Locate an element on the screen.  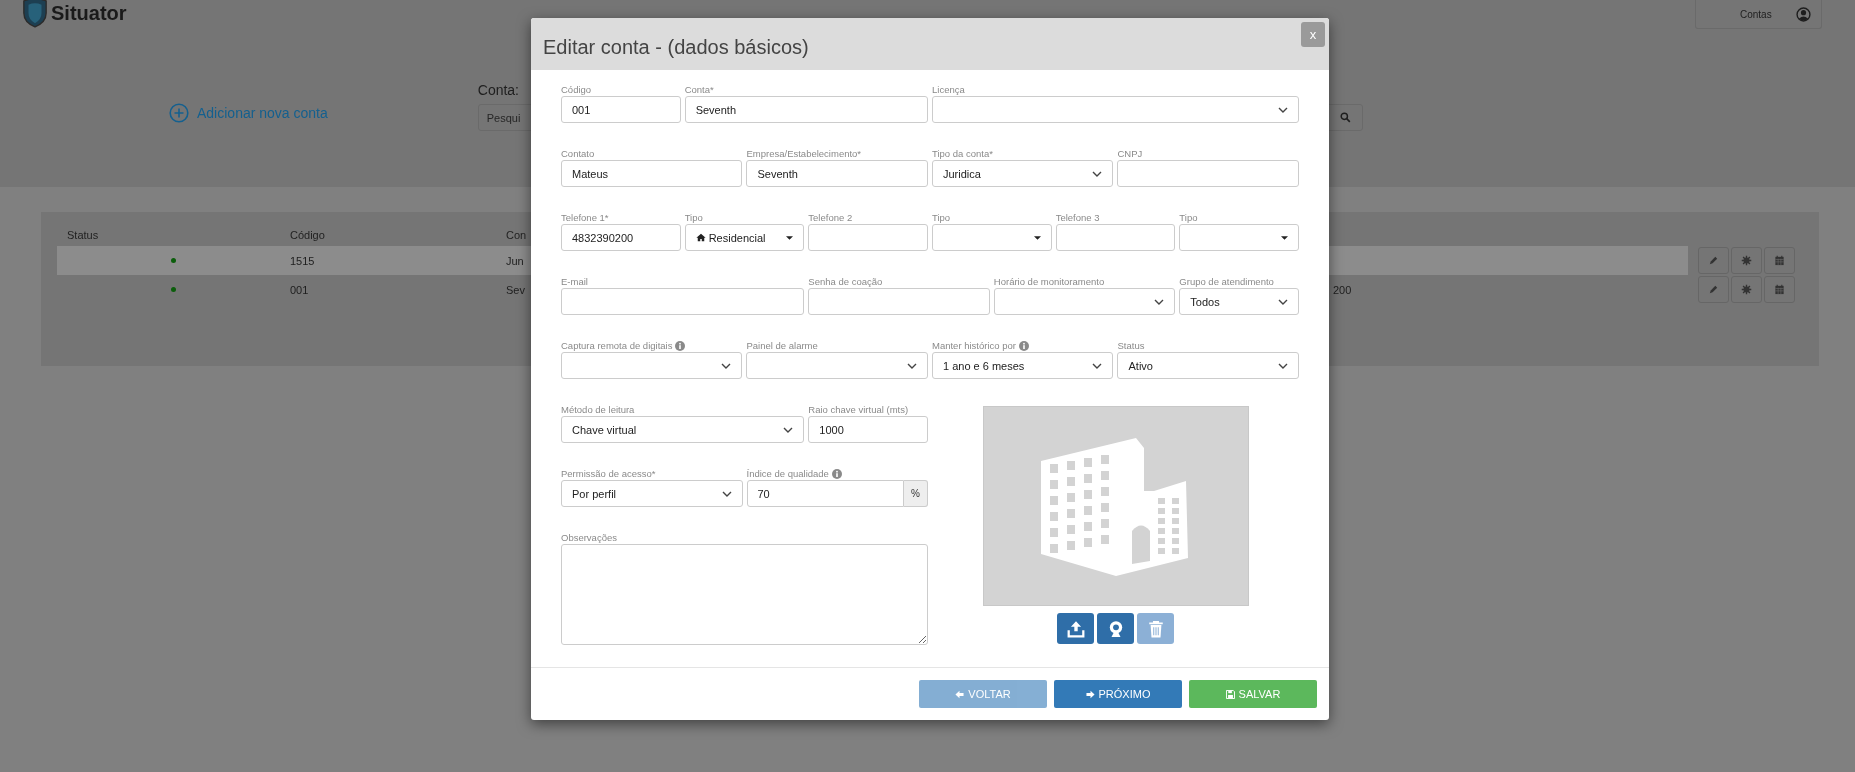
table-cell: 001 is located at coordinates (299, 289).